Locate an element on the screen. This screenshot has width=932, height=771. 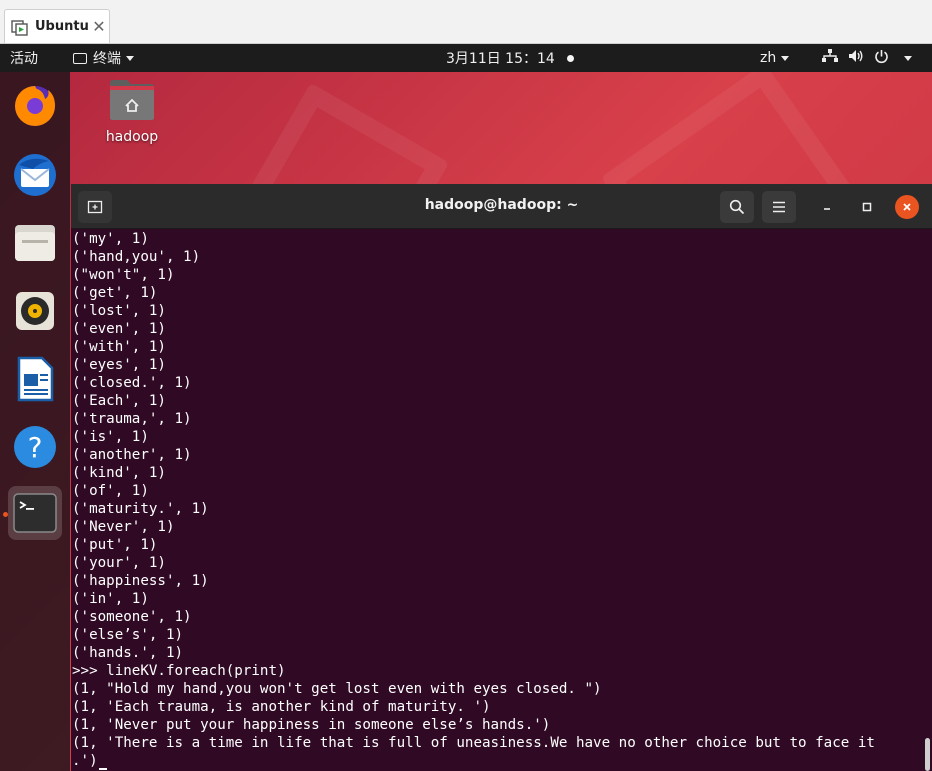
thunderbird-icon is located at coordinates (35, 175).